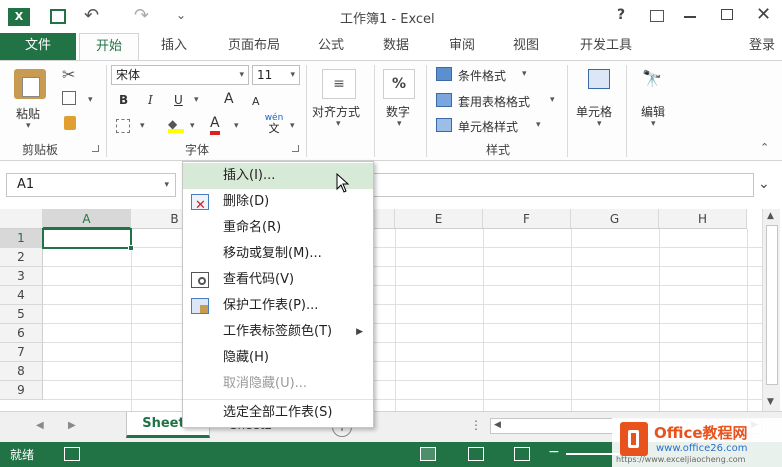  I want to click on cell-styles-button: 单元格样式, so click(488, 126).